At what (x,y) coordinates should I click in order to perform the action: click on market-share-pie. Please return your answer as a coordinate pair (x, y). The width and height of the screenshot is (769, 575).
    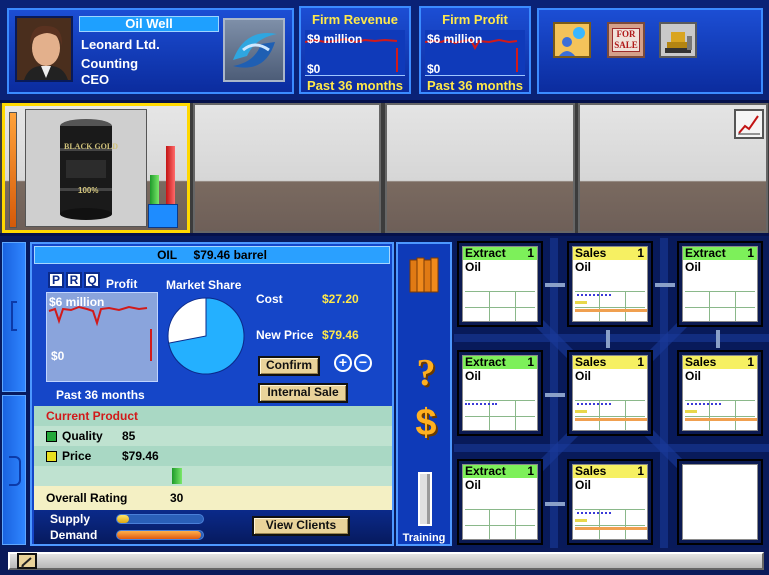
    Looking at the image, I should click on (206, 336).